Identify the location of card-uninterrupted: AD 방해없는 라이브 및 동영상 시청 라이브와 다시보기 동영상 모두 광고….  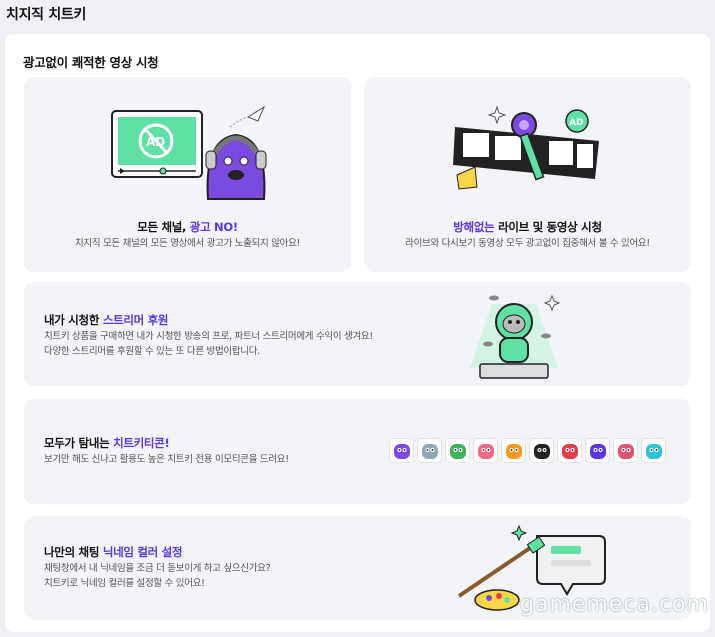
(527, 174).